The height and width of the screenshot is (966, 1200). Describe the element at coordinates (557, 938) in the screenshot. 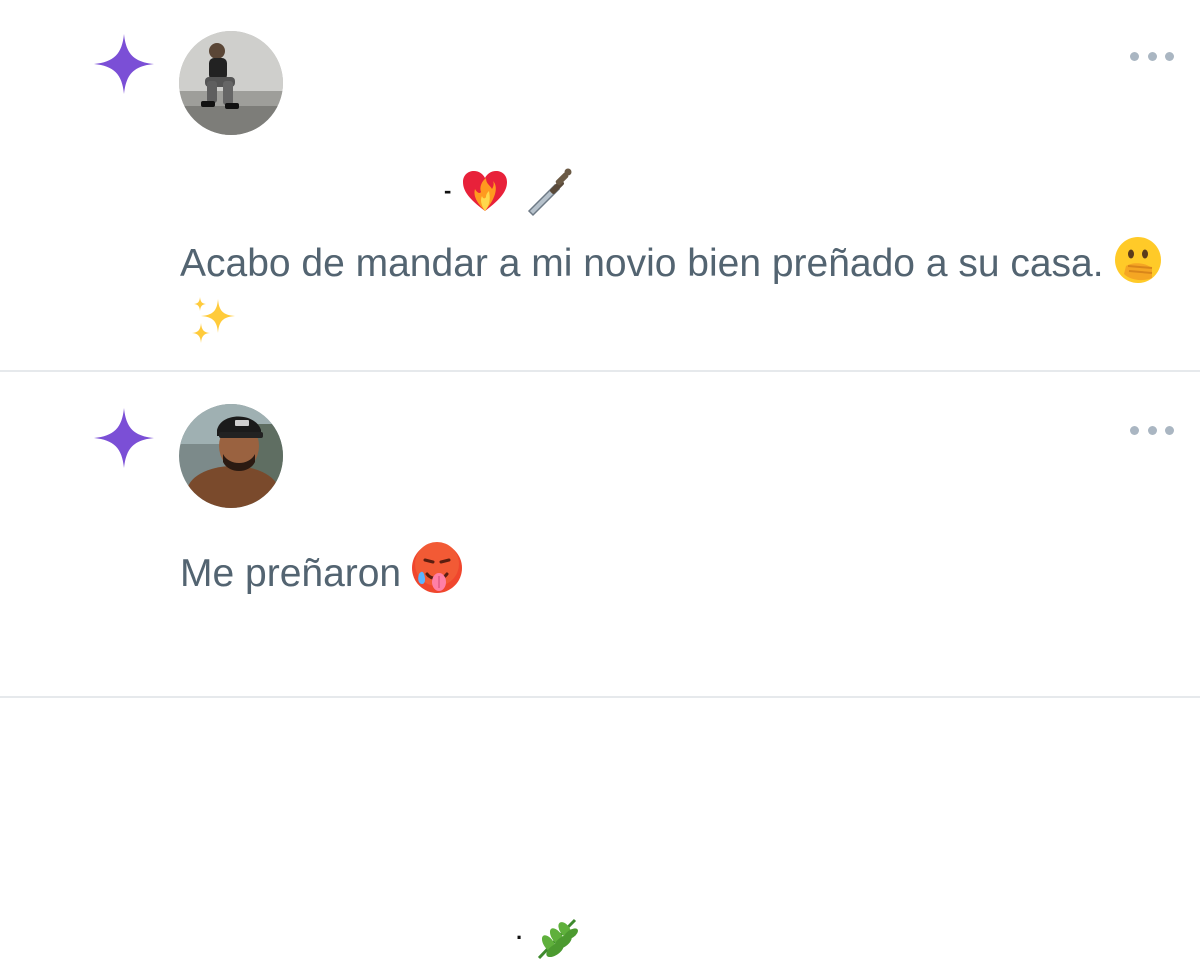

I see `herb-emoji` at that location.